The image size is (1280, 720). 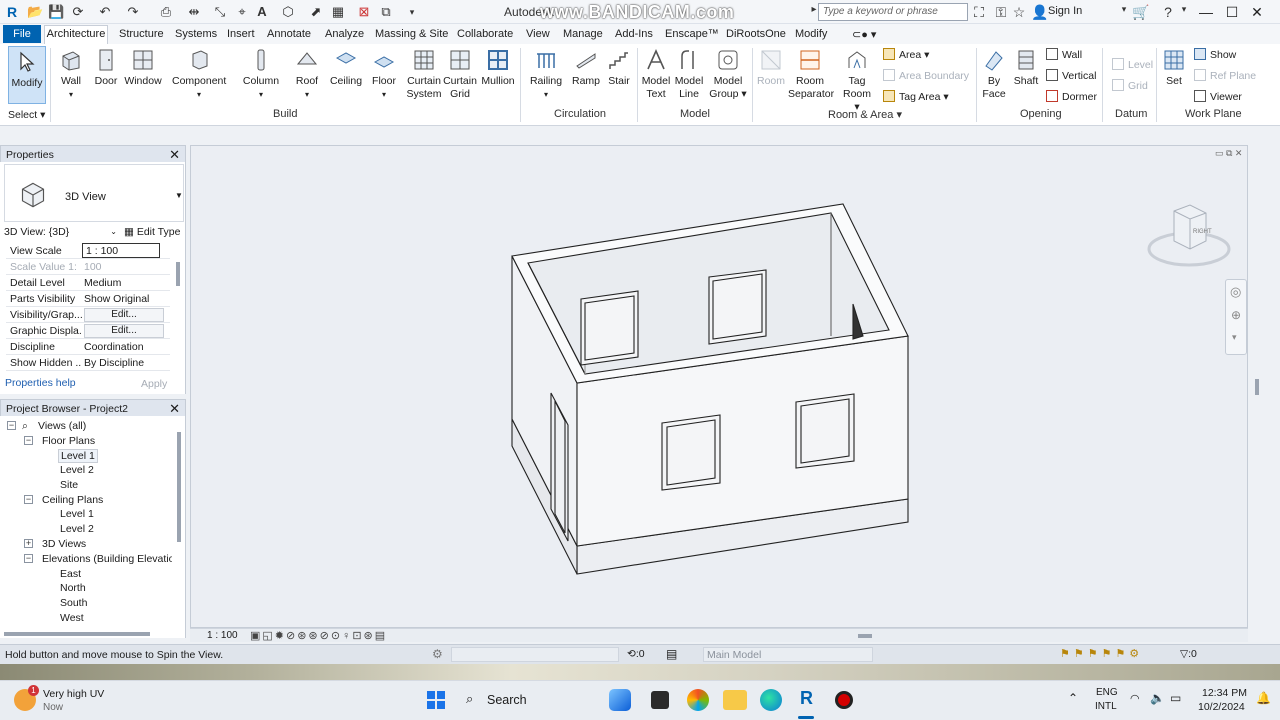 I want to click on wall-opening-button: Wall, so click(x=1064, y=54).